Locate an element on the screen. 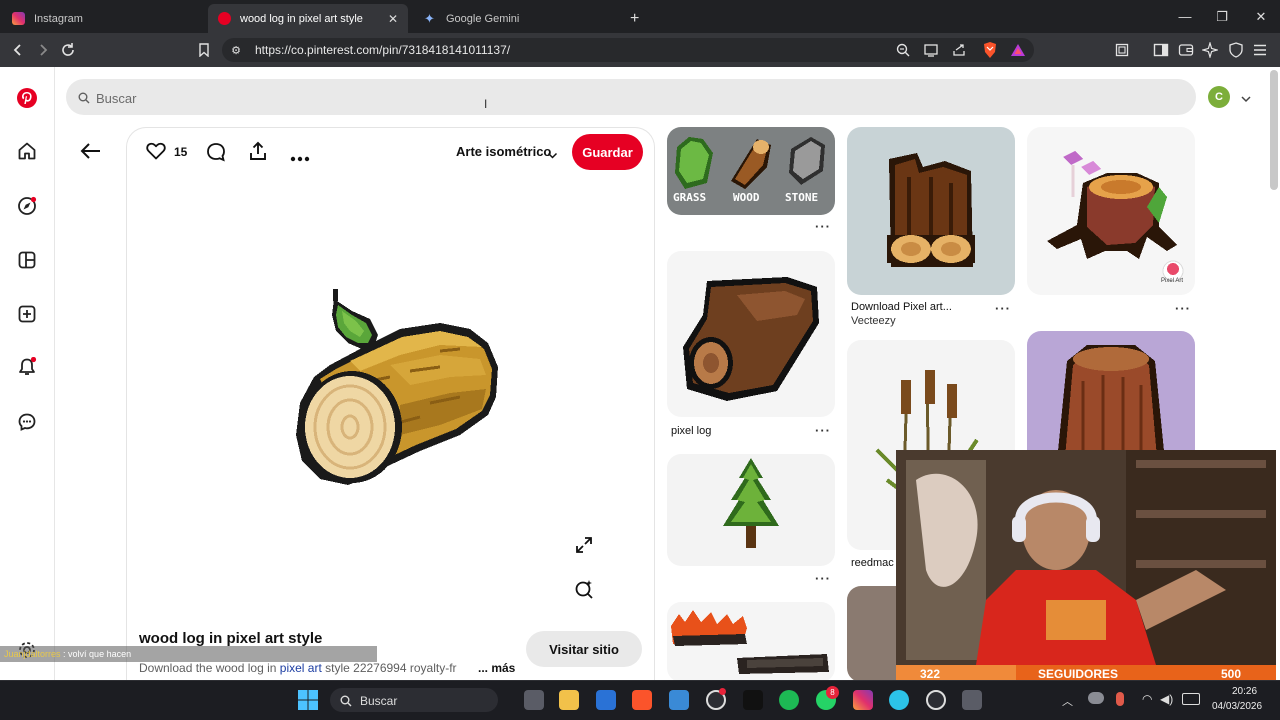  battery-icon is located at coordinates (1191, 699).